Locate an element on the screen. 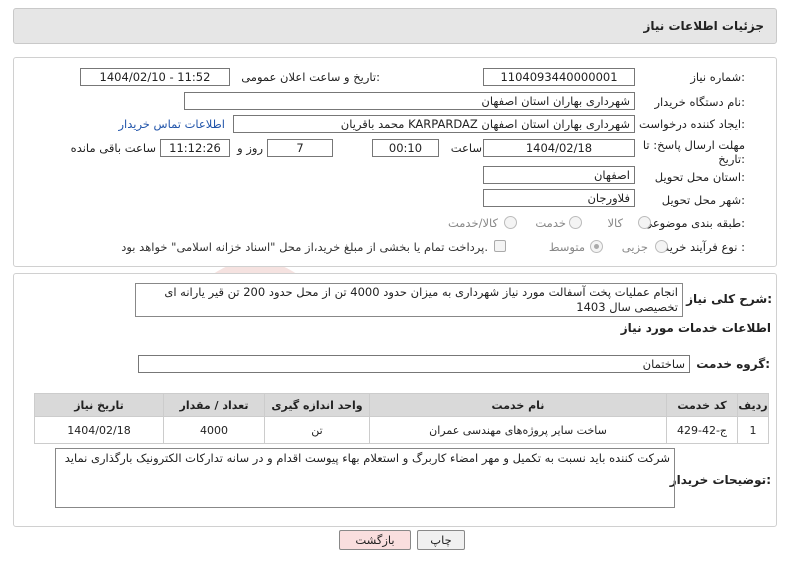  cell-row: 1 is located at coordinates (753, 430).